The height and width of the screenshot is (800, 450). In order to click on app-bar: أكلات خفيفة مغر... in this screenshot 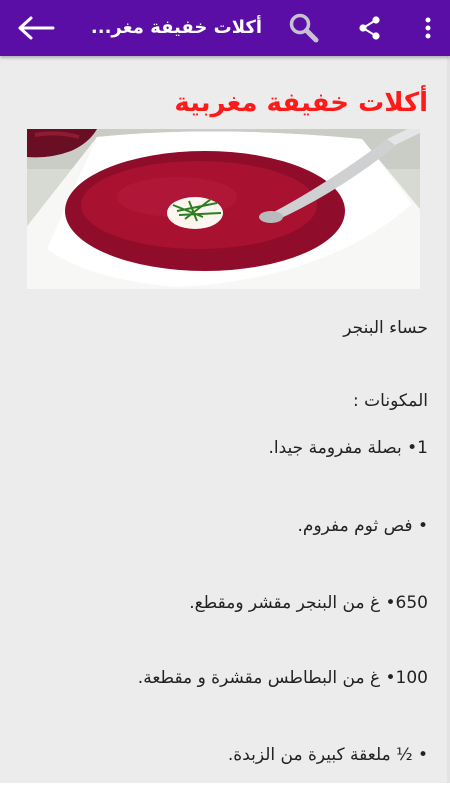, I will do `click(225, 28)`.